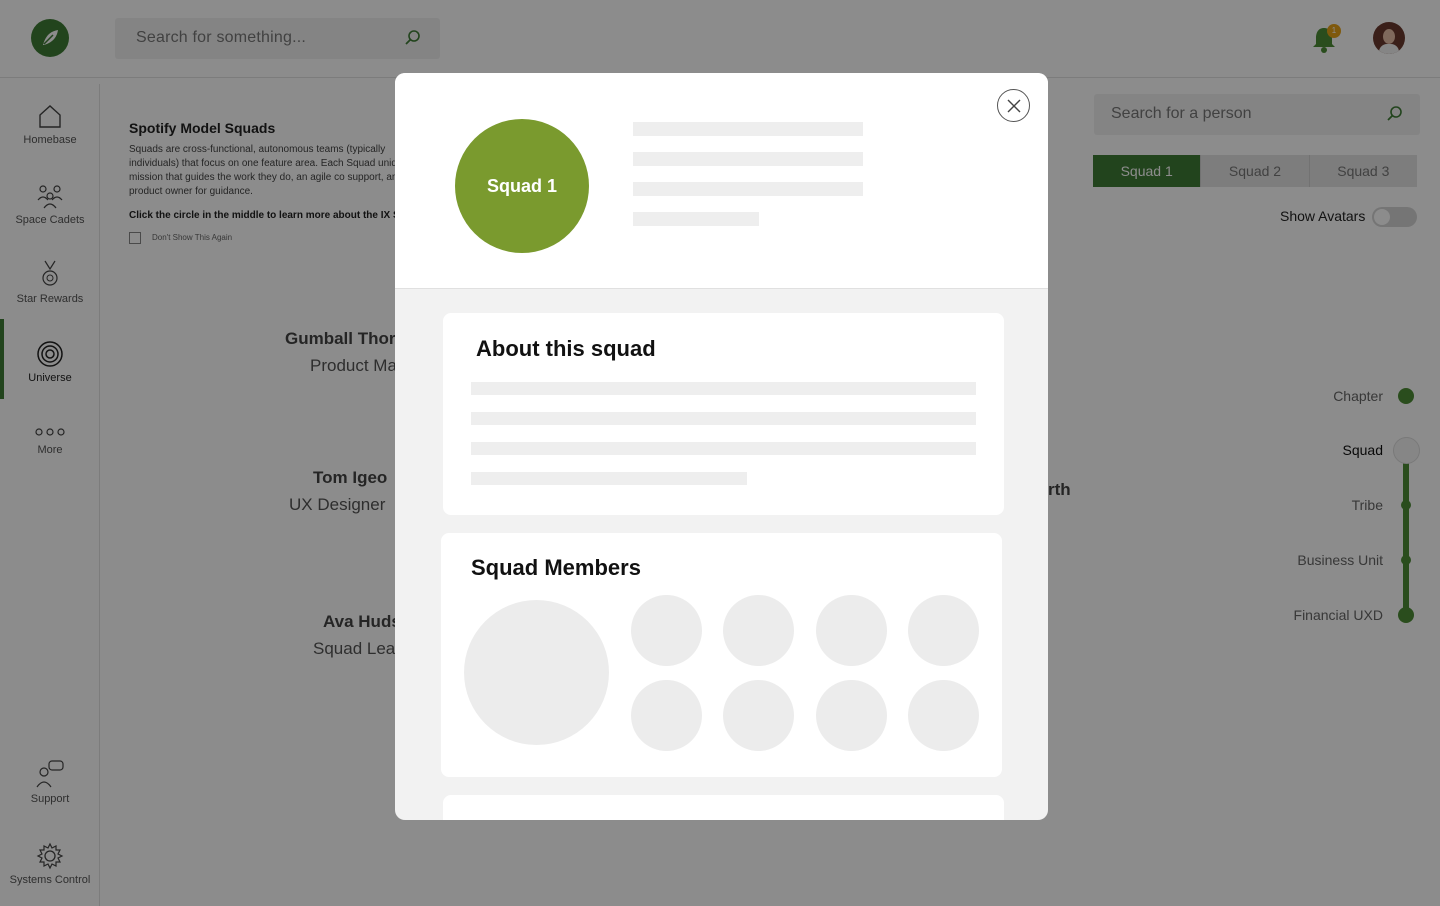 This screenshot has height=906, width=1440. Describe the element at coordinates (566, 348) in the screenshot. I see `about-title: About this squad` at that location.